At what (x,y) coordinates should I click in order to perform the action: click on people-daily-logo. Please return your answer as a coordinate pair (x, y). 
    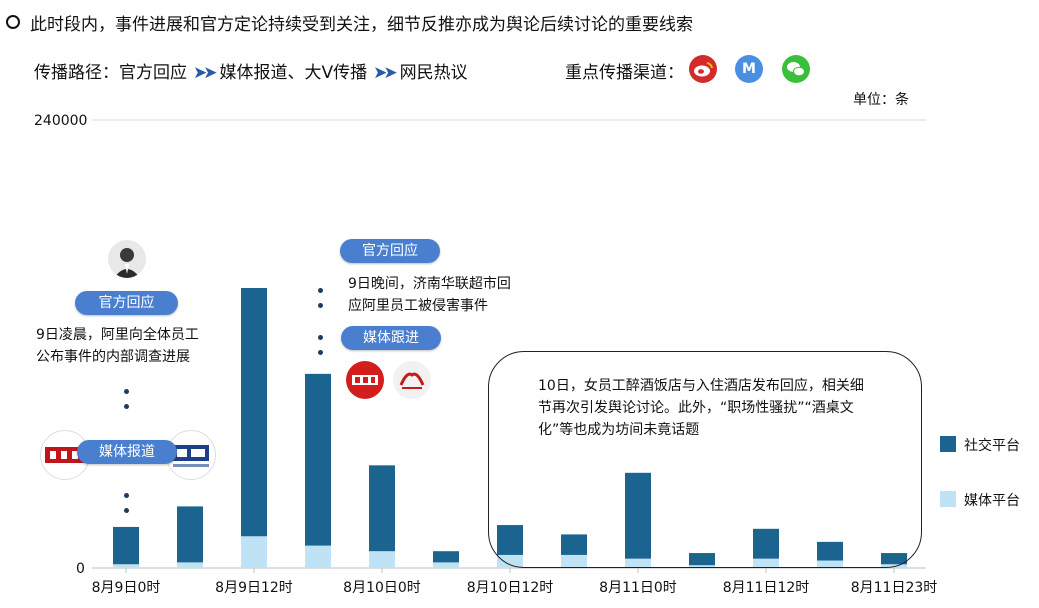
    Looking at the image, I should click on (412, 380).